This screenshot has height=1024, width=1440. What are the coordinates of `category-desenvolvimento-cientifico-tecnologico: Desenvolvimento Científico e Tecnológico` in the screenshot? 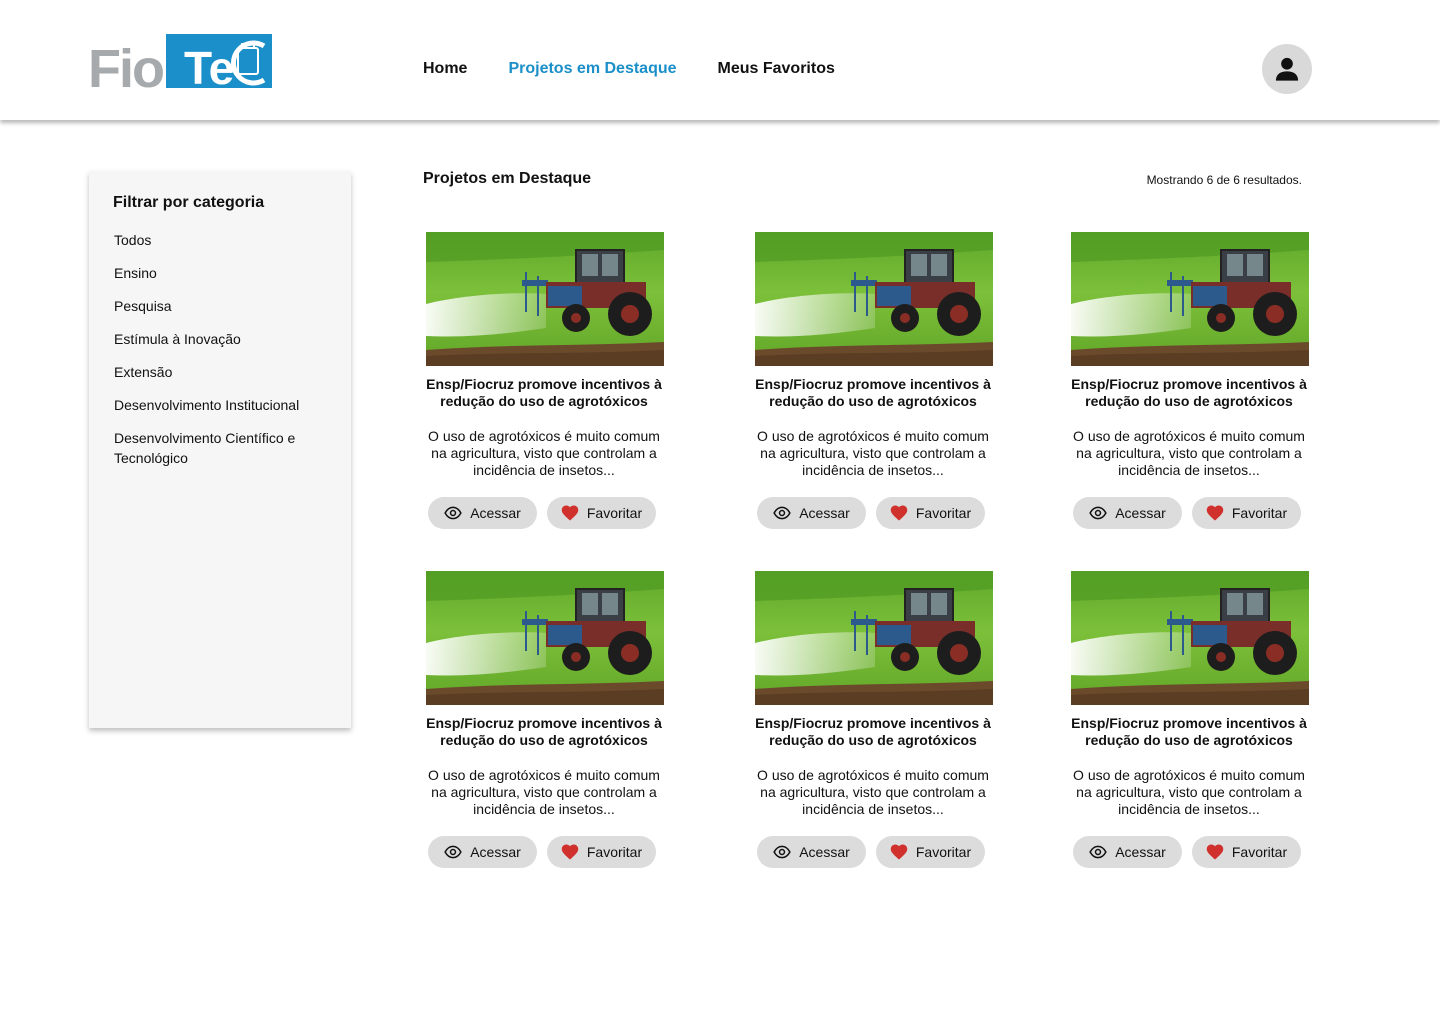 It's located at (229, 448).